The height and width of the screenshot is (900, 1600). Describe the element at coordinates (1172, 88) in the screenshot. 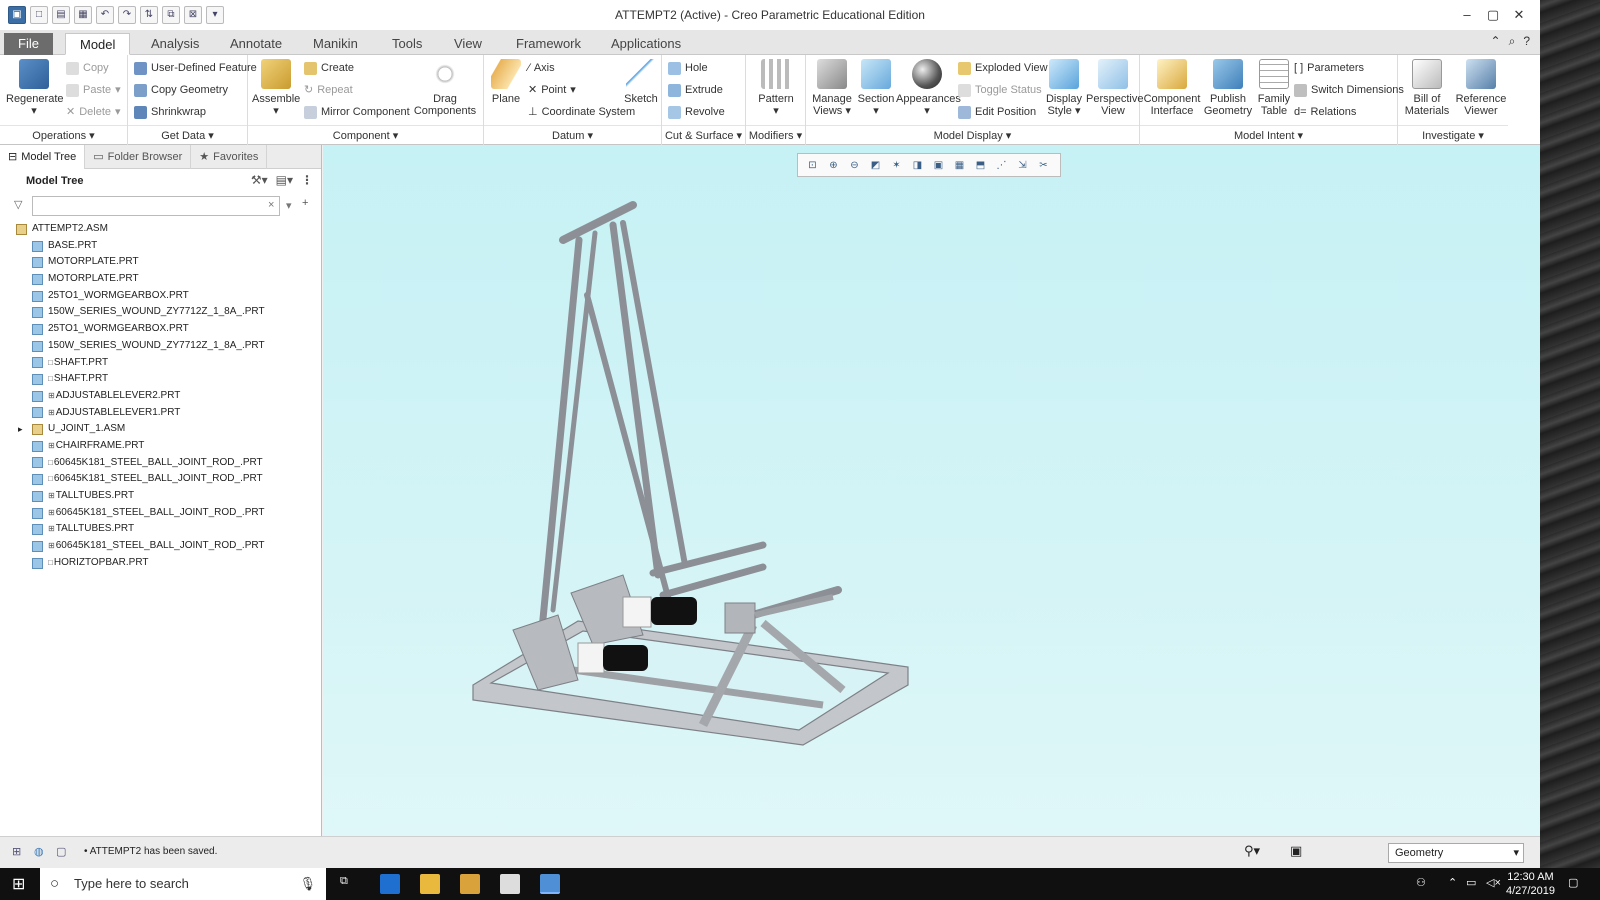

I see `component-interface-button: Component Interface` at that location.